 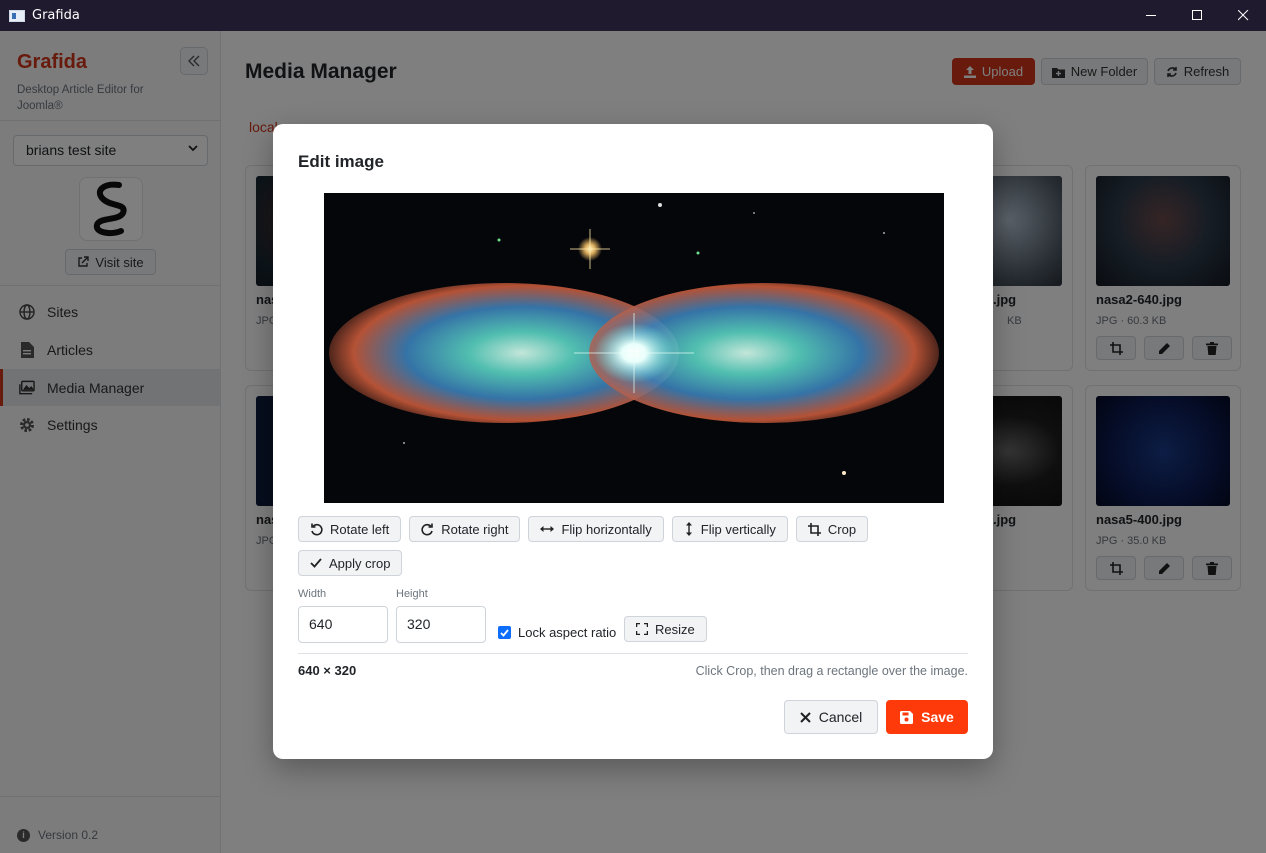 I want to click on height-label: Height, so click(x=412, y=594).